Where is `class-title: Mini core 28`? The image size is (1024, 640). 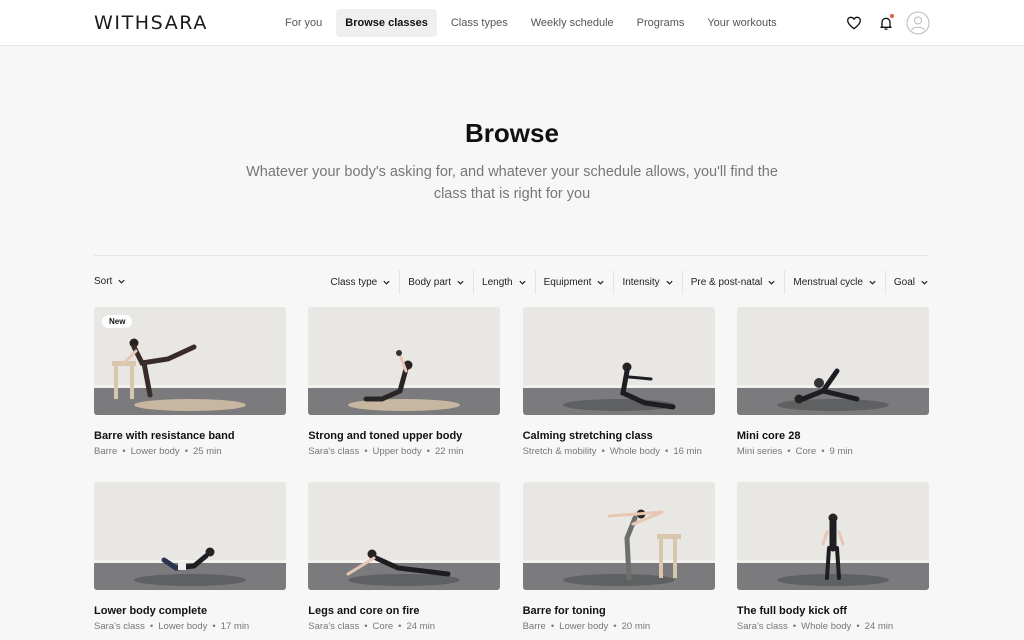
class-title: Mini core 28 is located at coordinates (768, 436).